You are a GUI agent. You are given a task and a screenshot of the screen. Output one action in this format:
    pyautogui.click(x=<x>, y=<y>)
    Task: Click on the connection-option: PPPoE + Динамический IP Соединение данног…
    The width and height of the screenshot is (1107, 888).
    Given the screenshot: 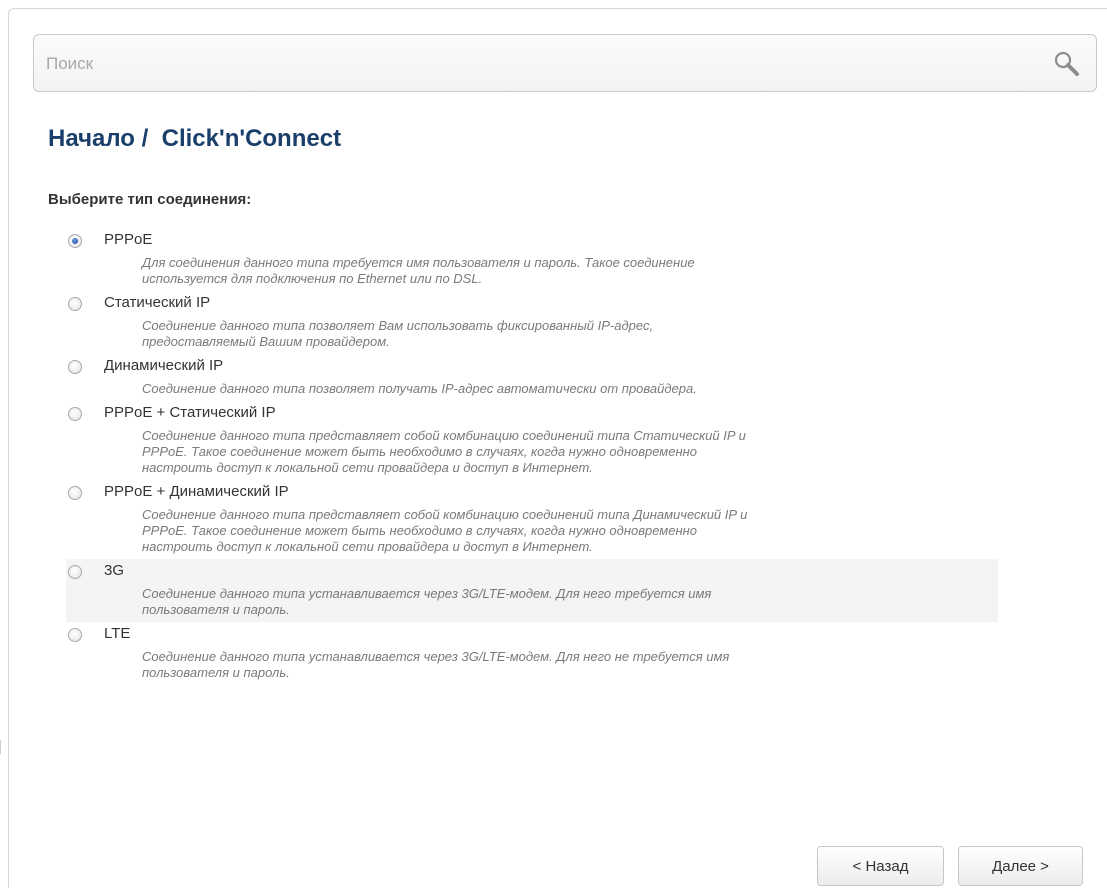 What is the action you would take?
    pyautogui.click(x=532, y=519)
    